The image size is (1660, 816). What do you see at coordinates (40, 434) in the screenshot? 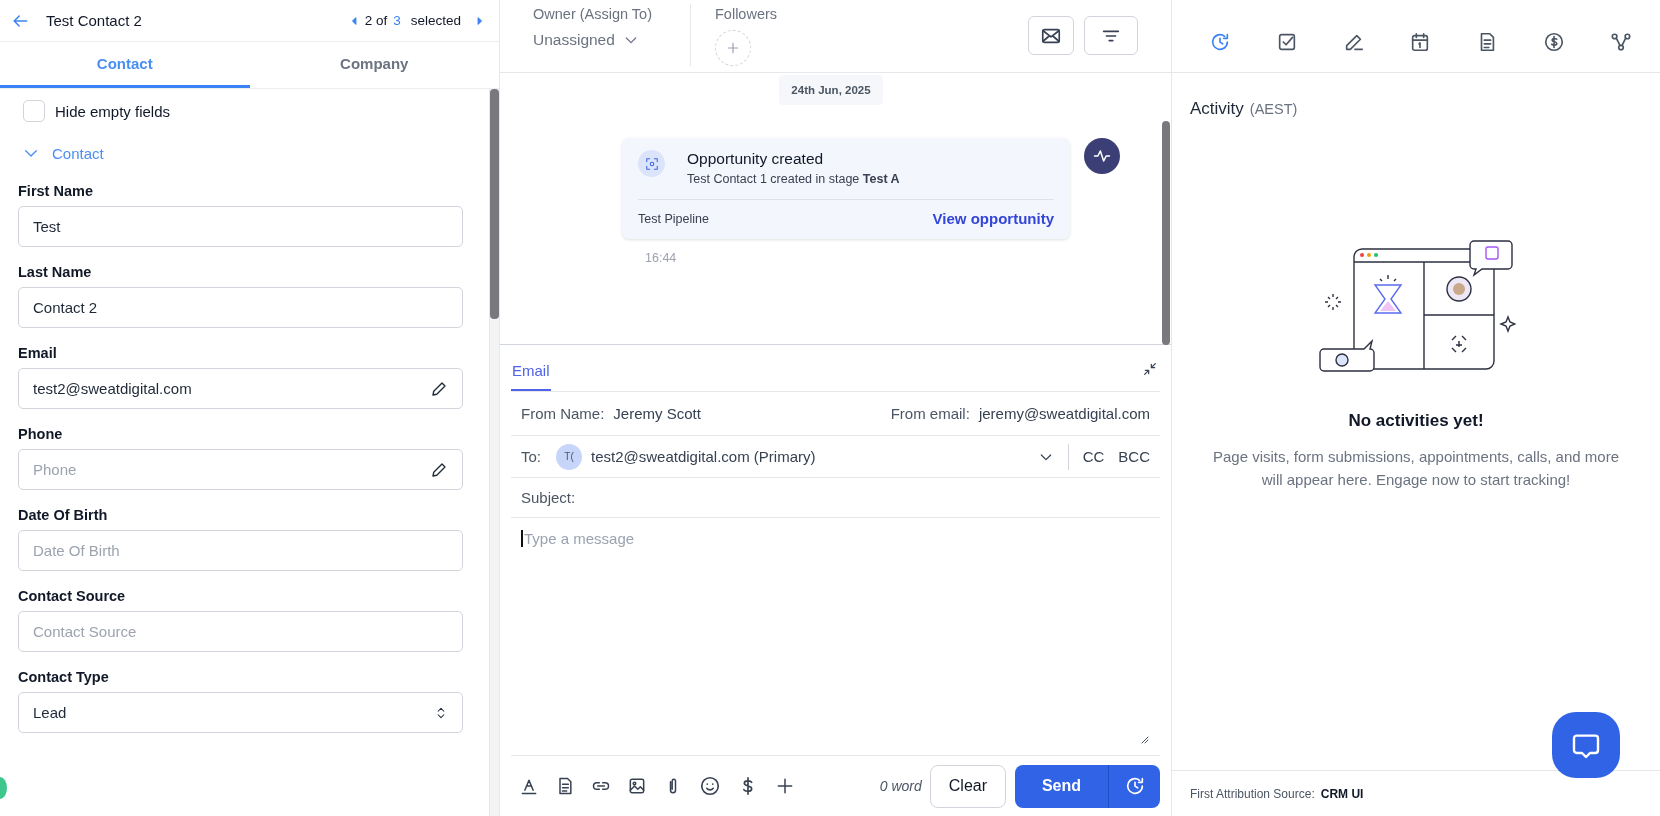
I see `field-label: Phone` at bounding box center [40, 434].